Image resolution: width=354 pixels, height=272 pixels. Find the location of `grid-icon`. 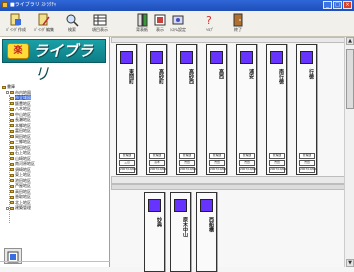

grid-icon is located at coordinates (100, 20).